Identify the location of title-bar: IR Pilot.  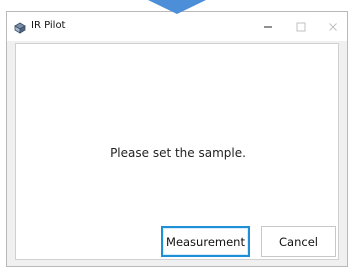
(177, 26).